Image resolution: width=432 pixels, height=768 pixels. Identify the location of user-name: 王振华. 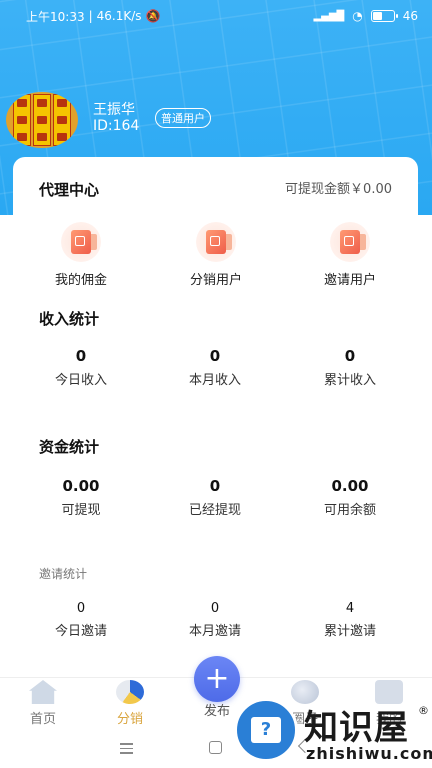
(114, 110).